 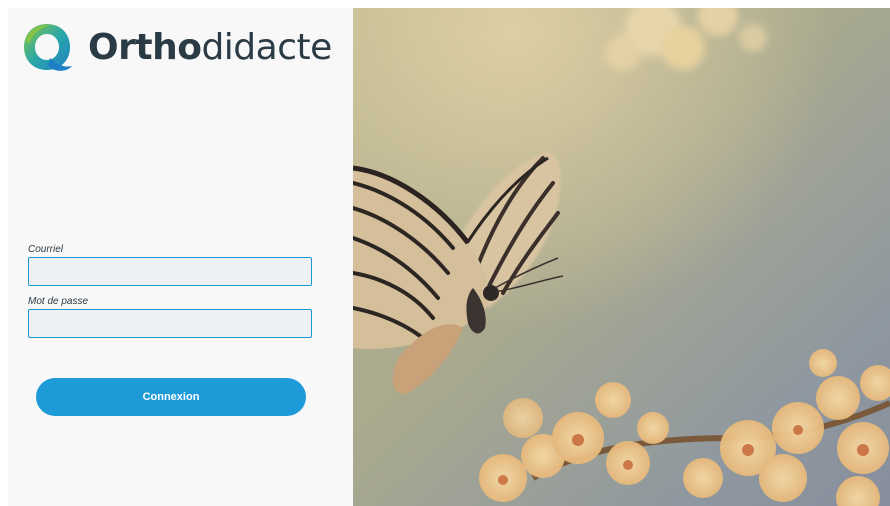 I want to click on email-label: Courriel, so click(x=46, y=249).